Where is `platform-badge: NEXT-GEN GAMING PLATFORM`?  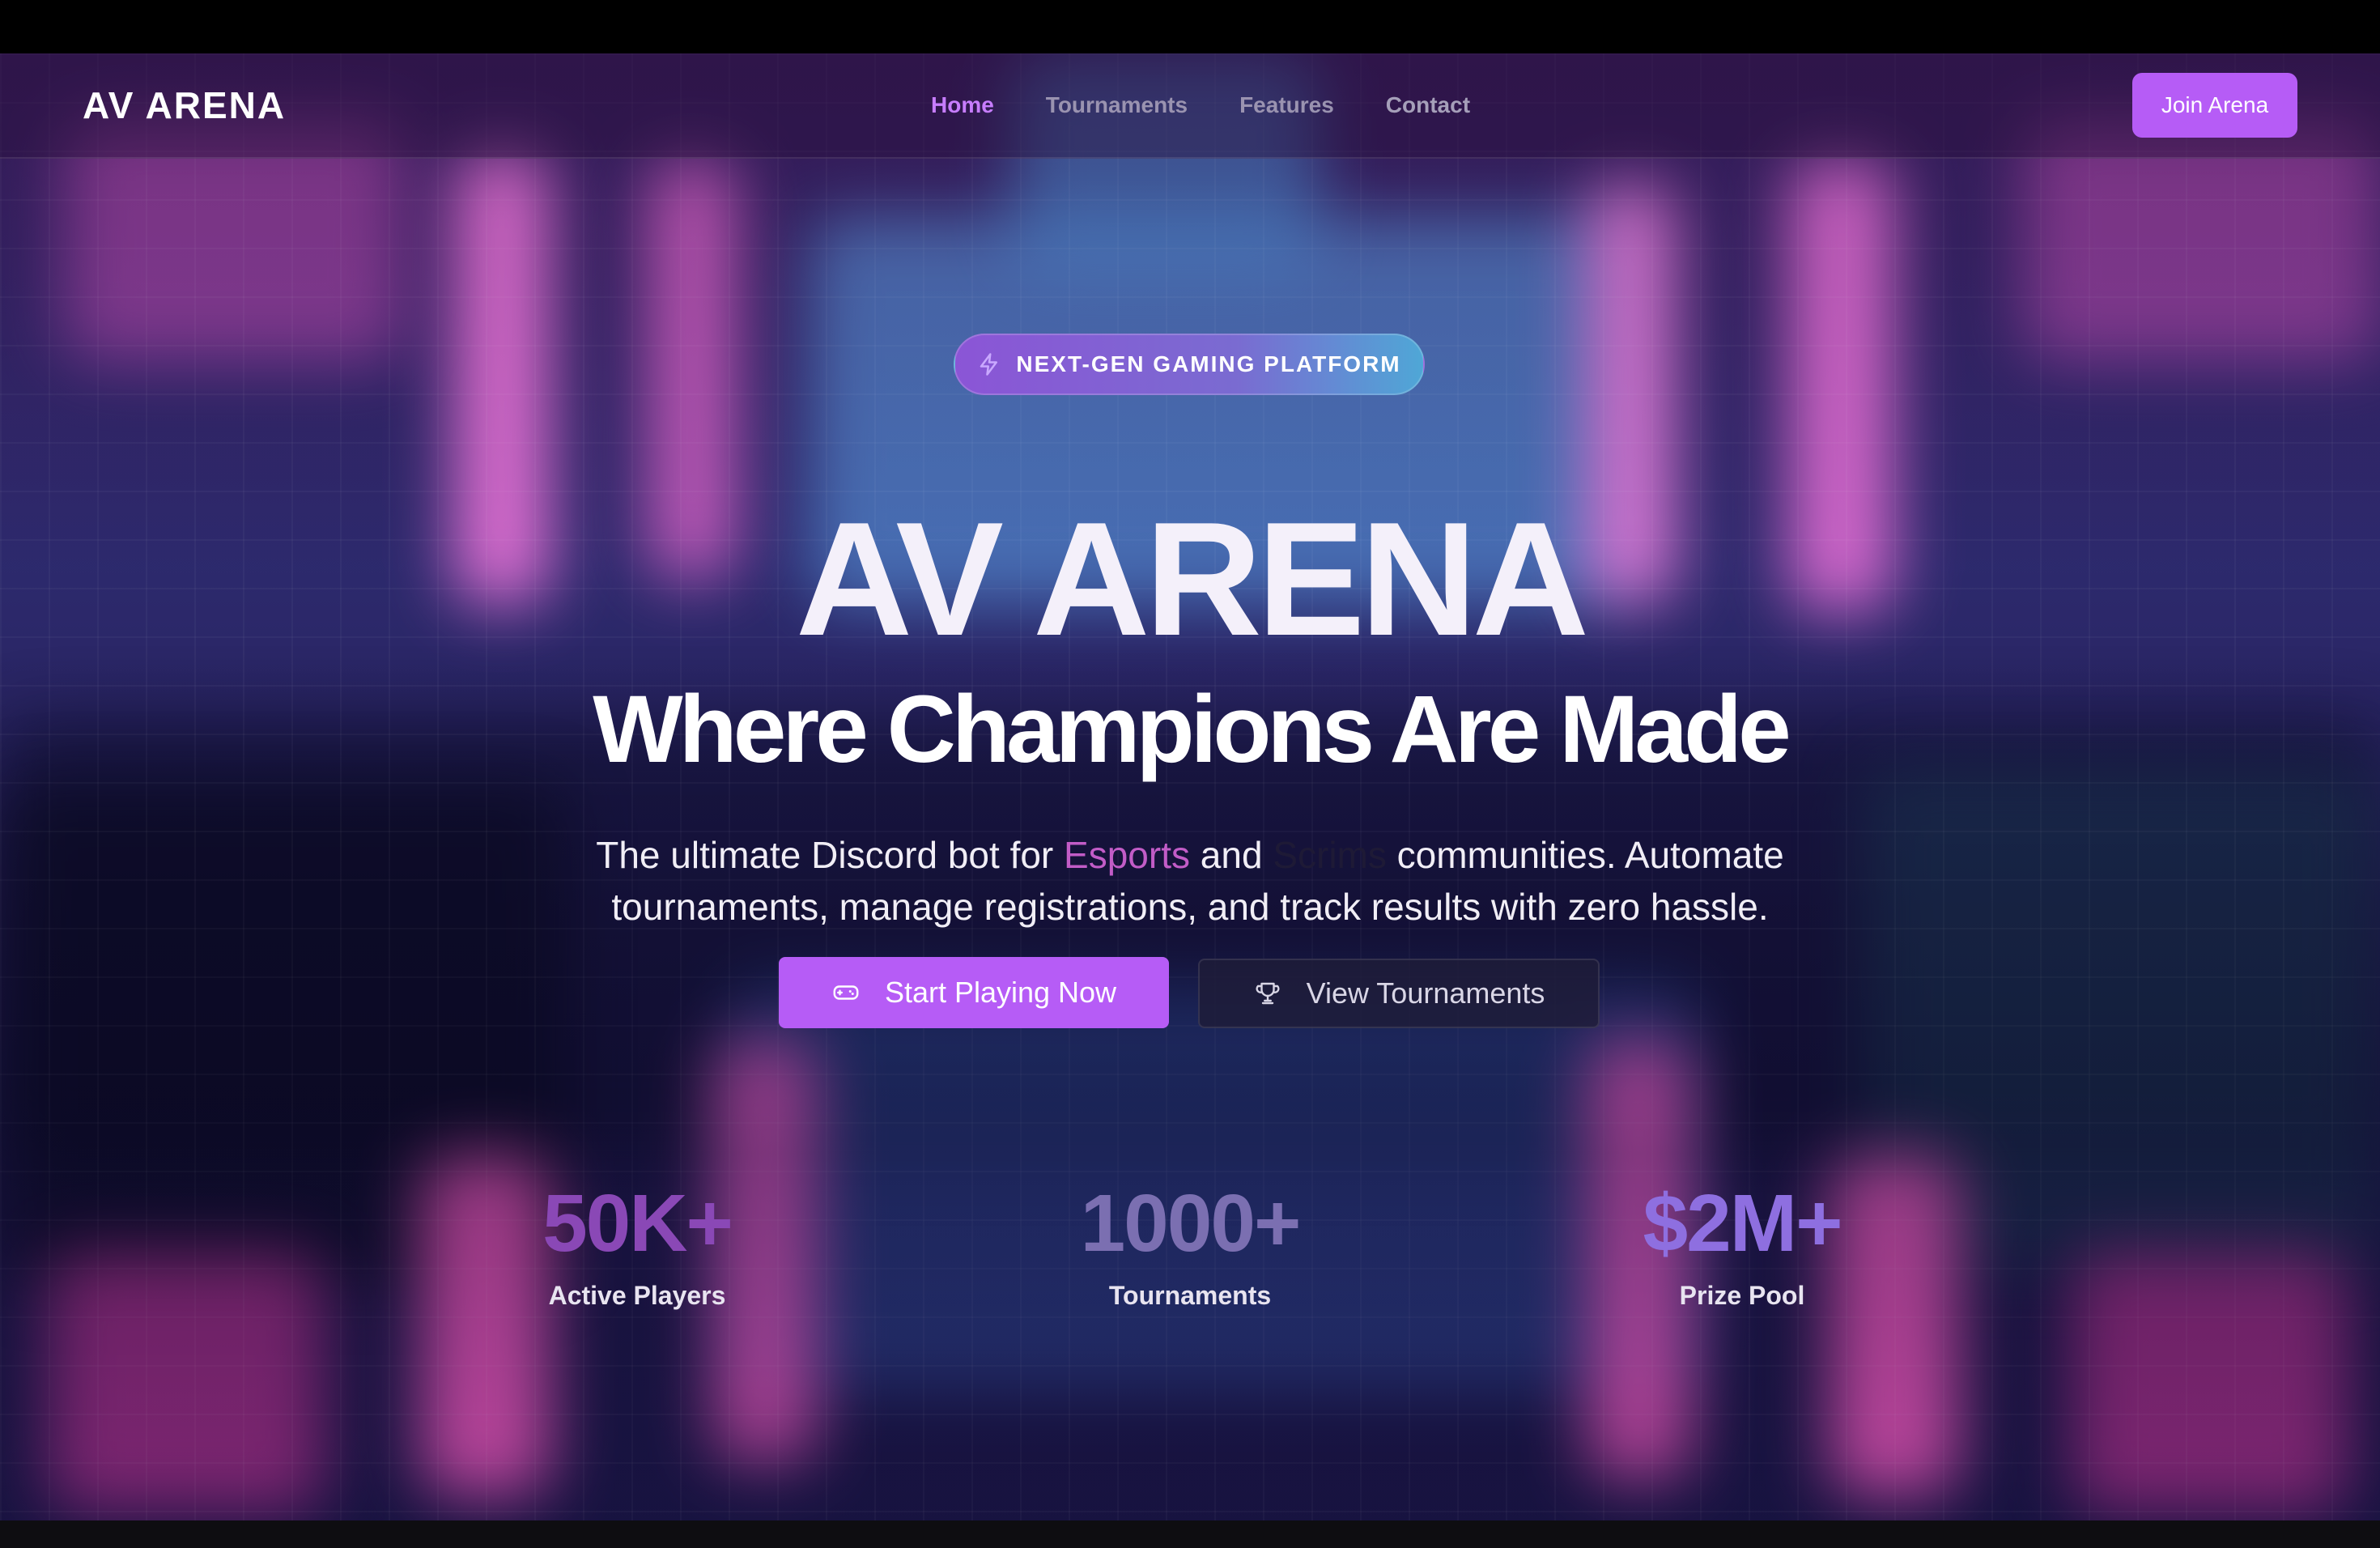 platform-badge: NEXT-GEN GAMING PLATFORM is located at coordinates (1189, 364).